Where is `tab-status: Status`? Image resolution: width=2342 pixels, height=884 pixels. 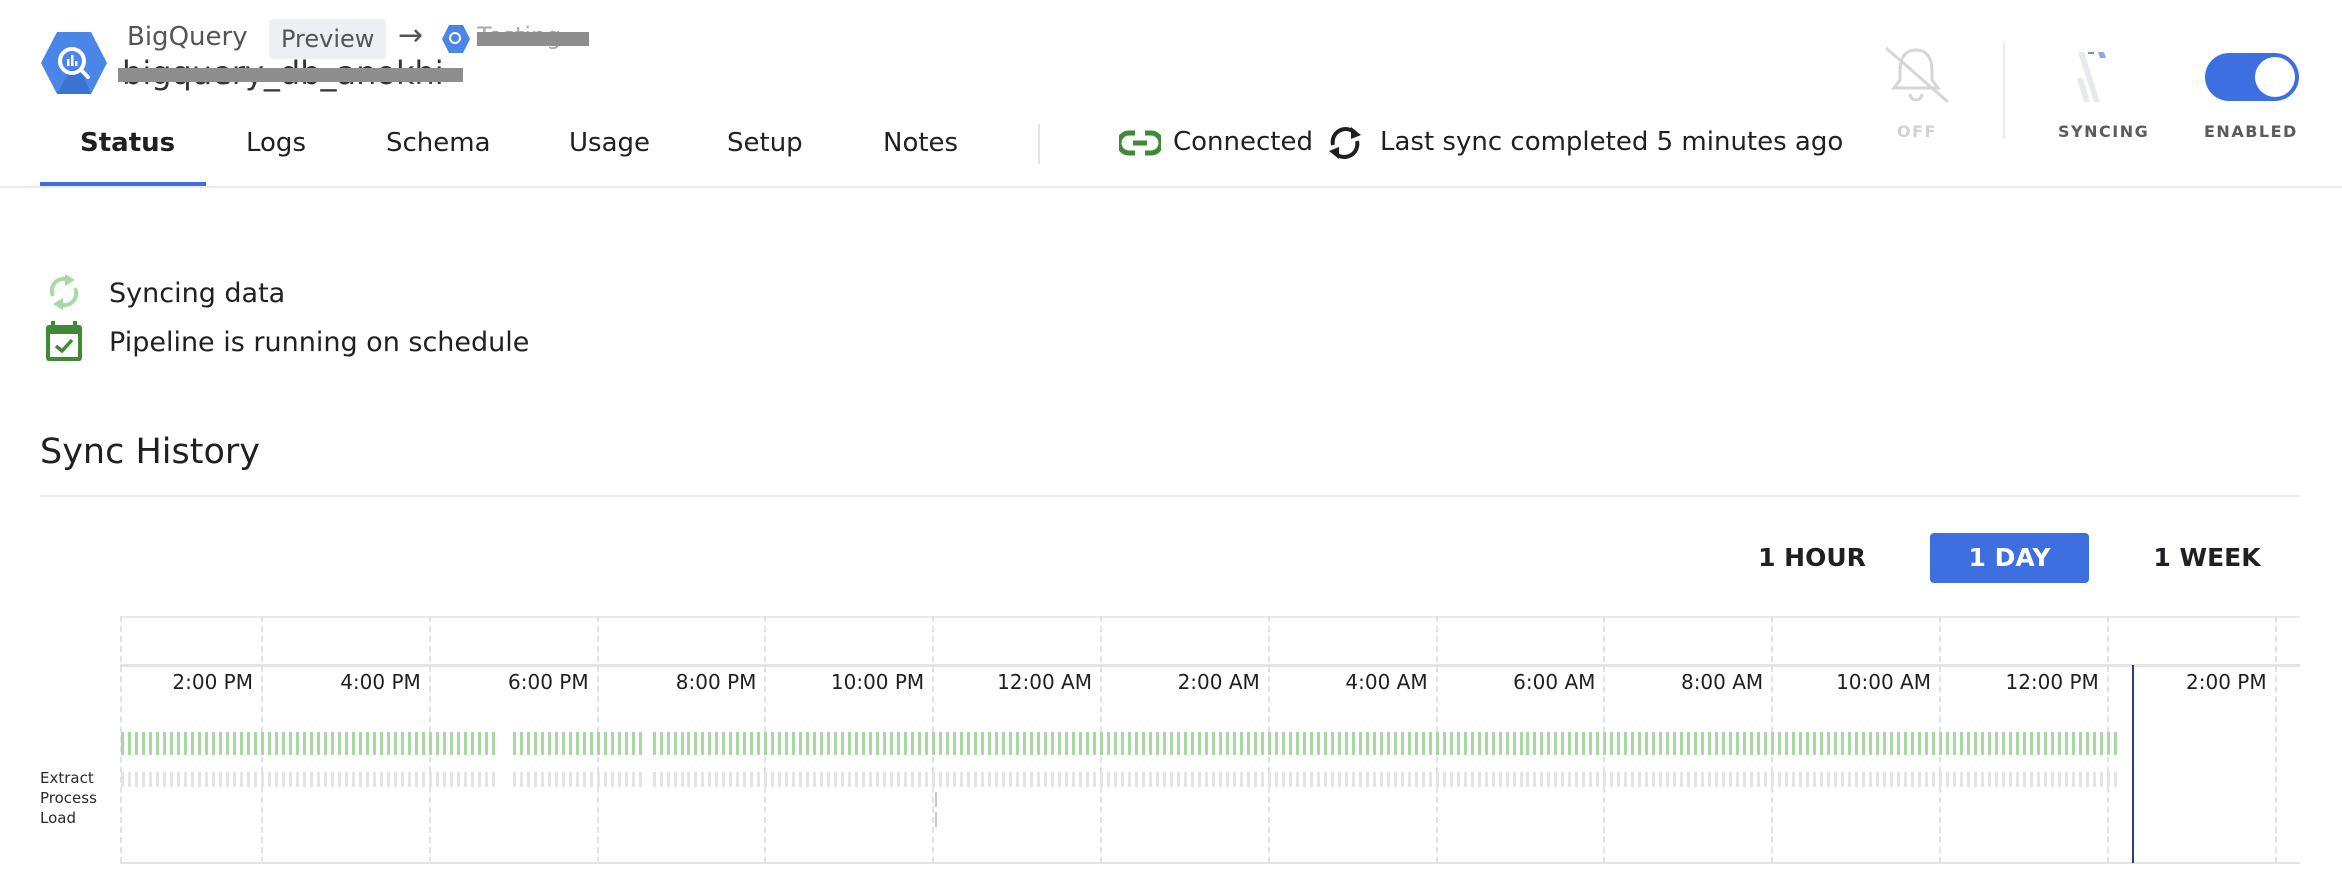
tab-status: Status is located at coordinates (127, 143).